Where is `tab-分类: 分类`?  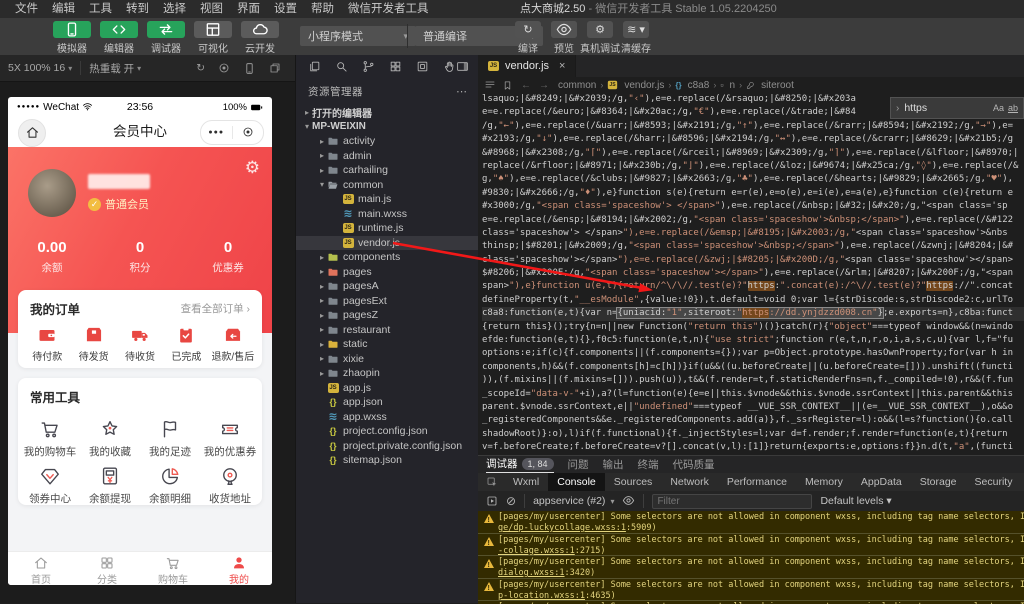 tab-分类: 分类 is located at coordinates (107, 568).